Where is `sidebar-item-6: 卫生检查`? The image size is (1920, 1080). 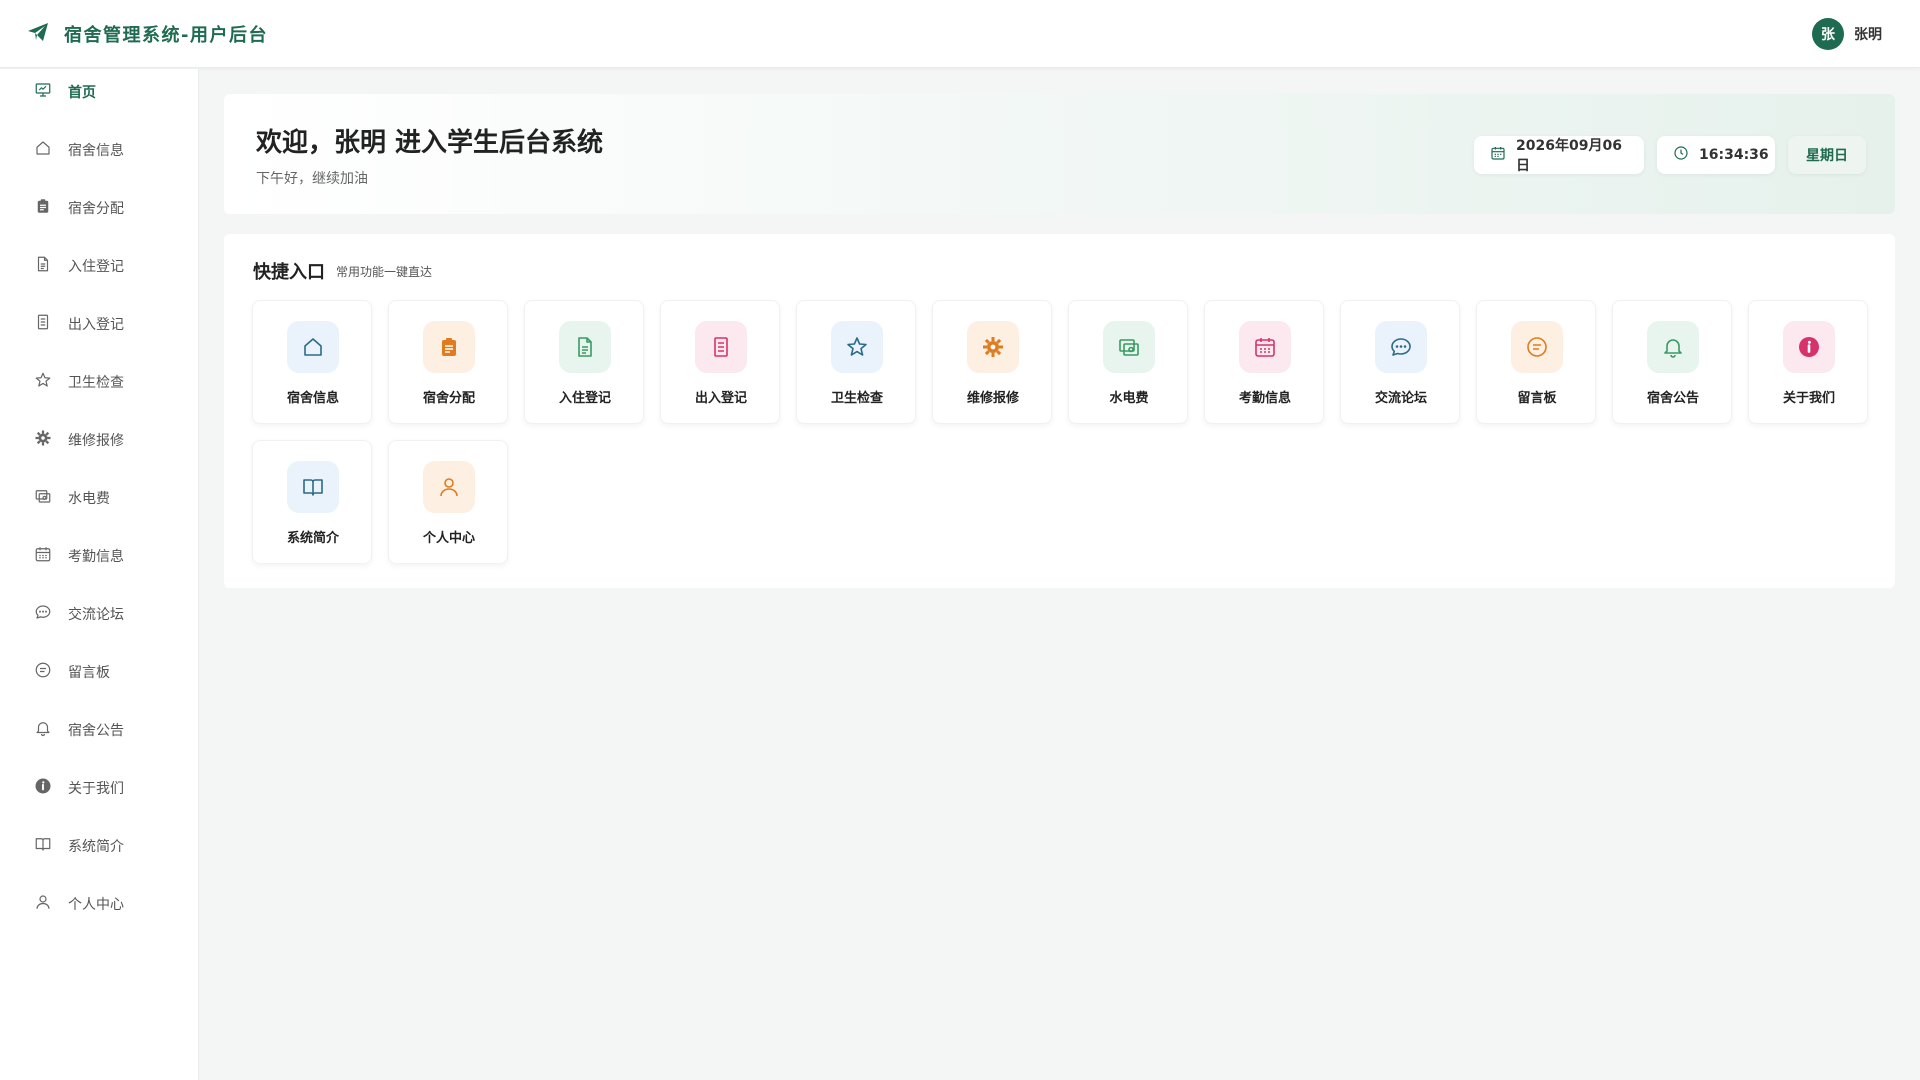
sidebar-item-6: 卫生检查 is located at coordinates (99, 382).